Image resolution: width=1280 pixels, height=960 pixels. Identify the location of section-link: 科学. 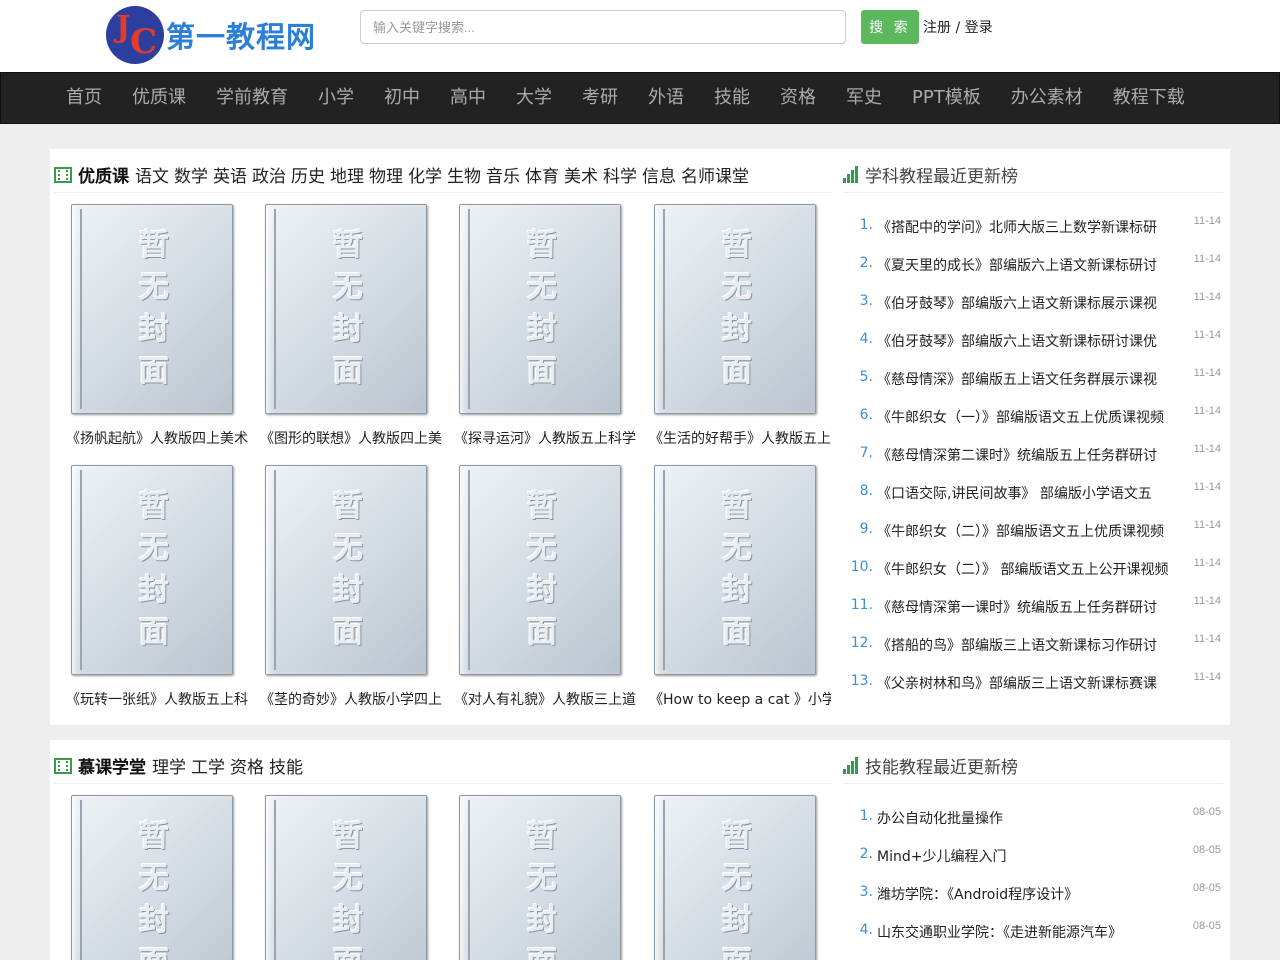
(620, 174).